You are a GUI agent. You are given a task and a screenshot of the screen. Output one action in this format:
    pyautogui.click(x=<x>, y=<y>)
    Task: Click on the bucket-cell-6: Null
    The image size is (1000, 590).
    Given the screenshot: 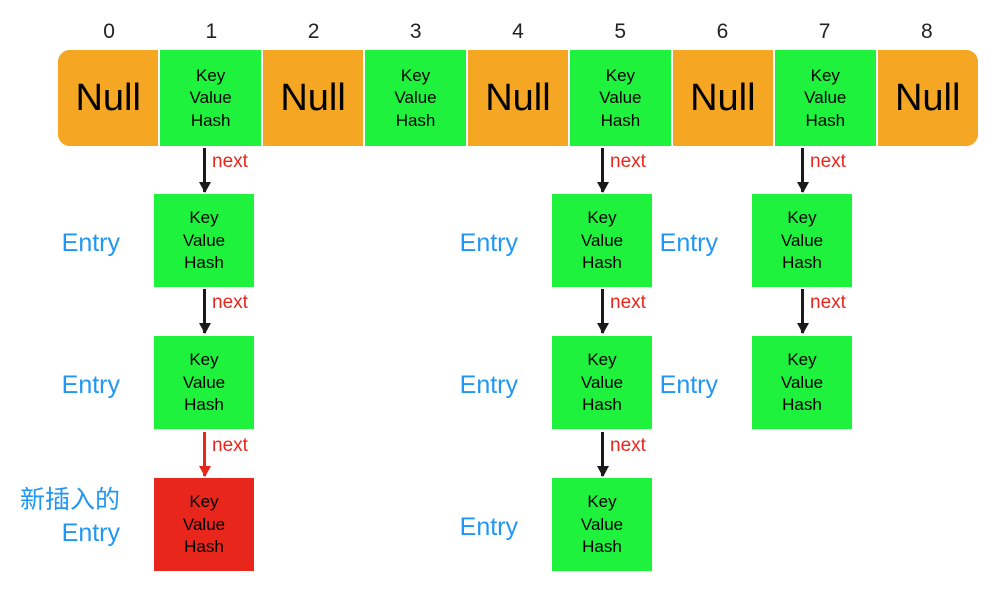 What is the action you would take?
    pyautogui.click(x=723, y=98)
    